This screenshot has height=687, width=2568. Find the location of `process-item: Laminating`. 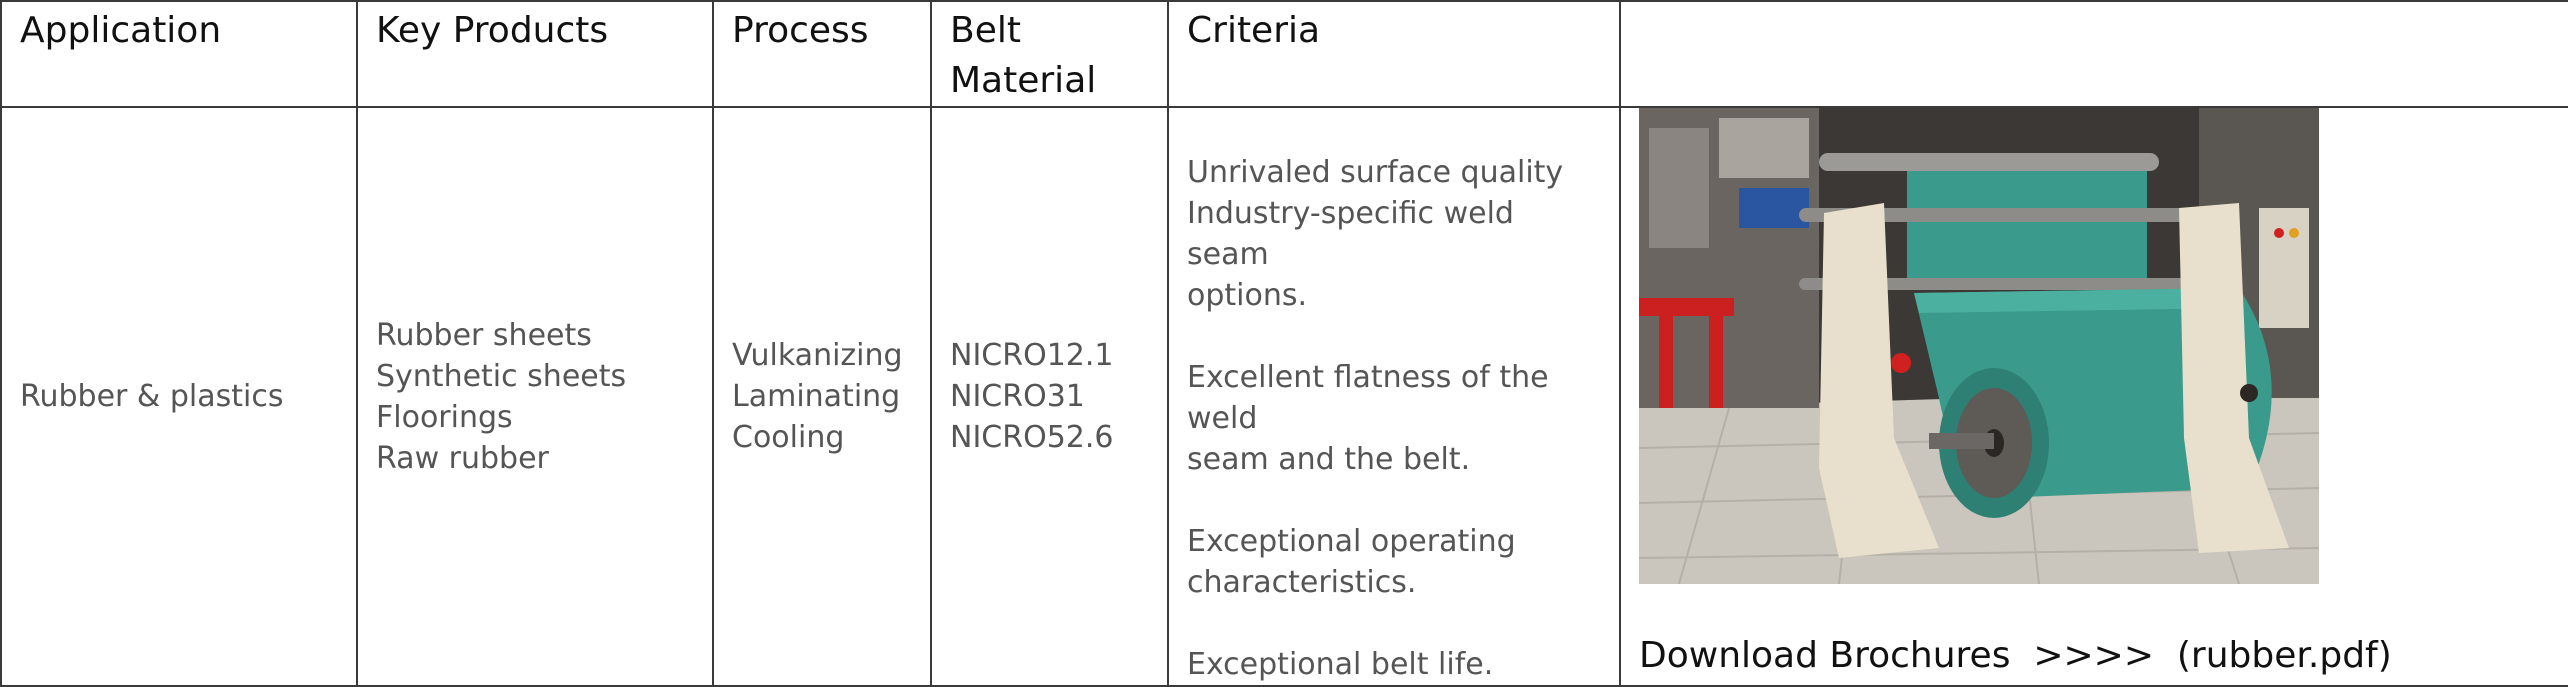

process-item: Laminating is located at coordinates (816, 396).